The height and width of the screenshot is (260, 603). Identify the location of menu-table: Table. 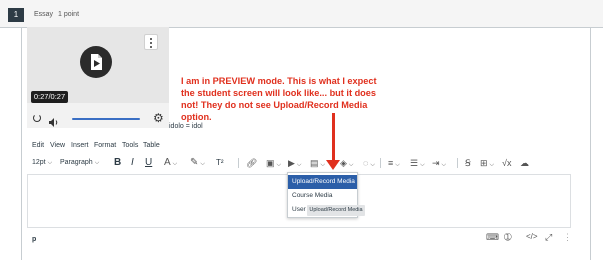
(151, 145).